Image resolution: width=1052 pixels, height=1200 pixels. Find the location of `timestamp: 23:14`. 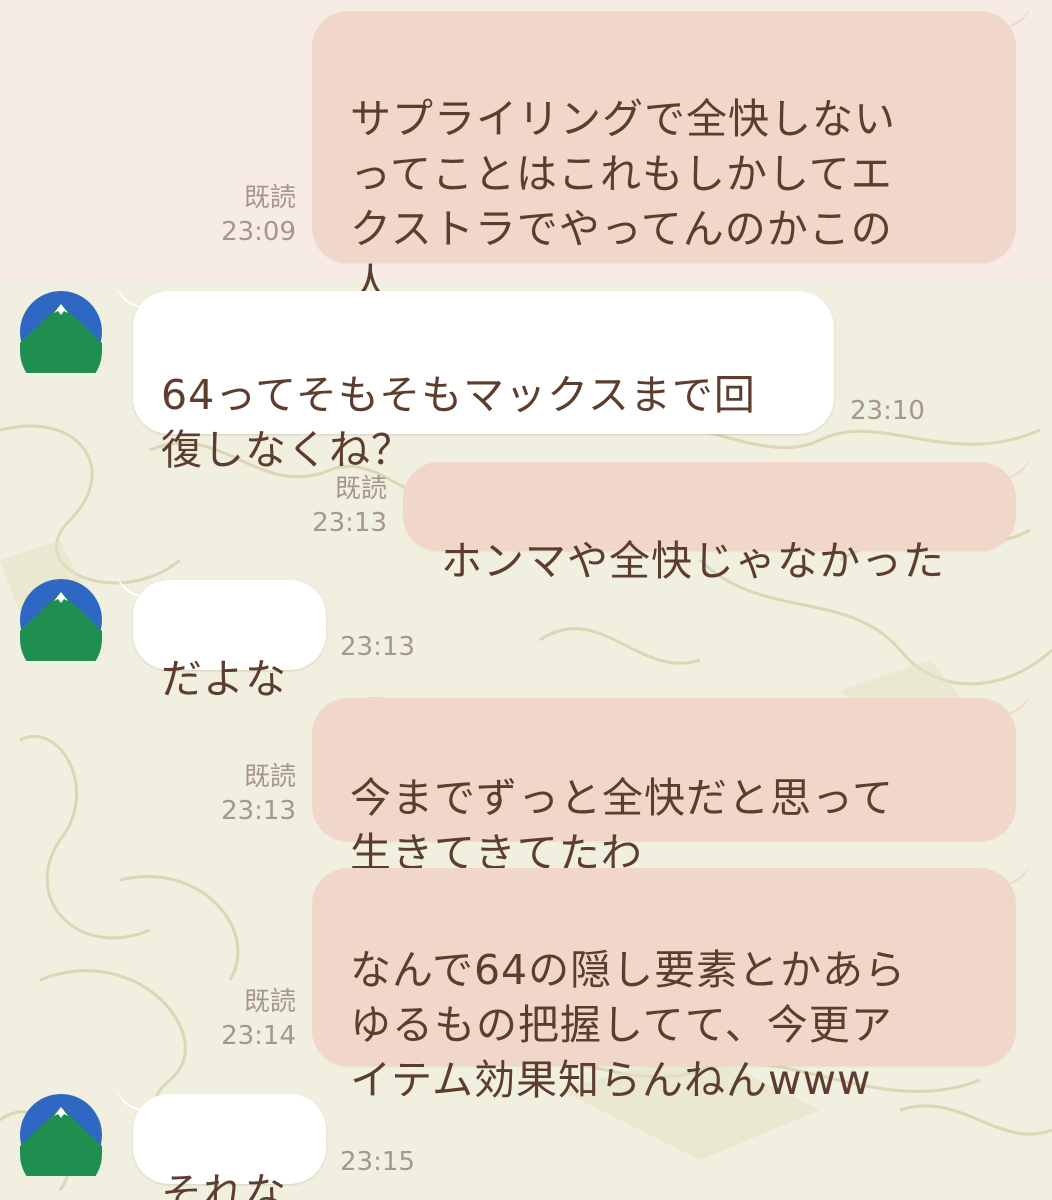

timestamp: 23:14 is located at coordinates (258, 1036).